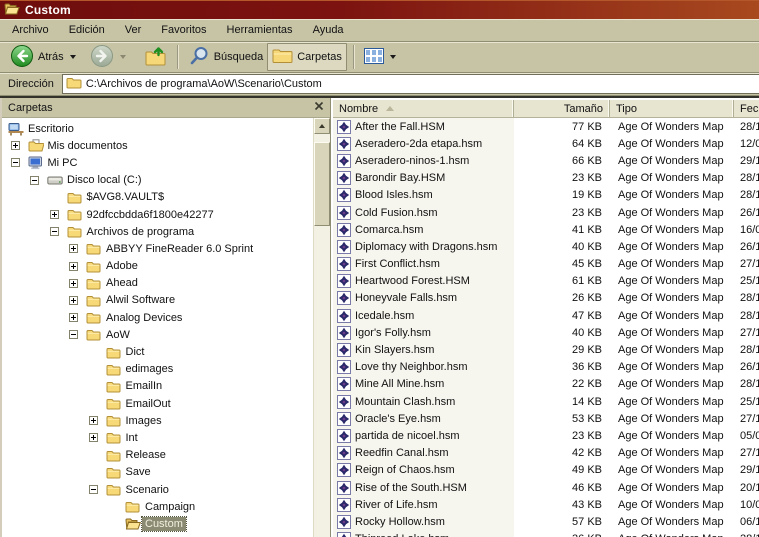 The image size is (759, 537). Describe the element at coordinates (423, 108) in the screenshot. I see `column-header-nombre: Nombre` at that location.